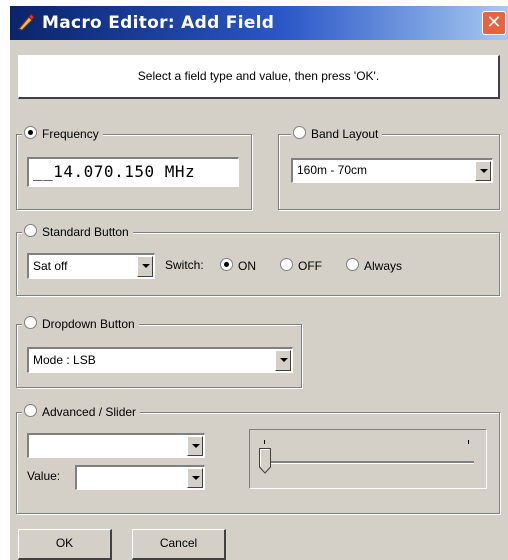 Image resolution: width=508 pixels, height=560 pixels. Describe the element at coordinates (30, 132) in the screenshot. I see `frequency-radio-button` at that location.